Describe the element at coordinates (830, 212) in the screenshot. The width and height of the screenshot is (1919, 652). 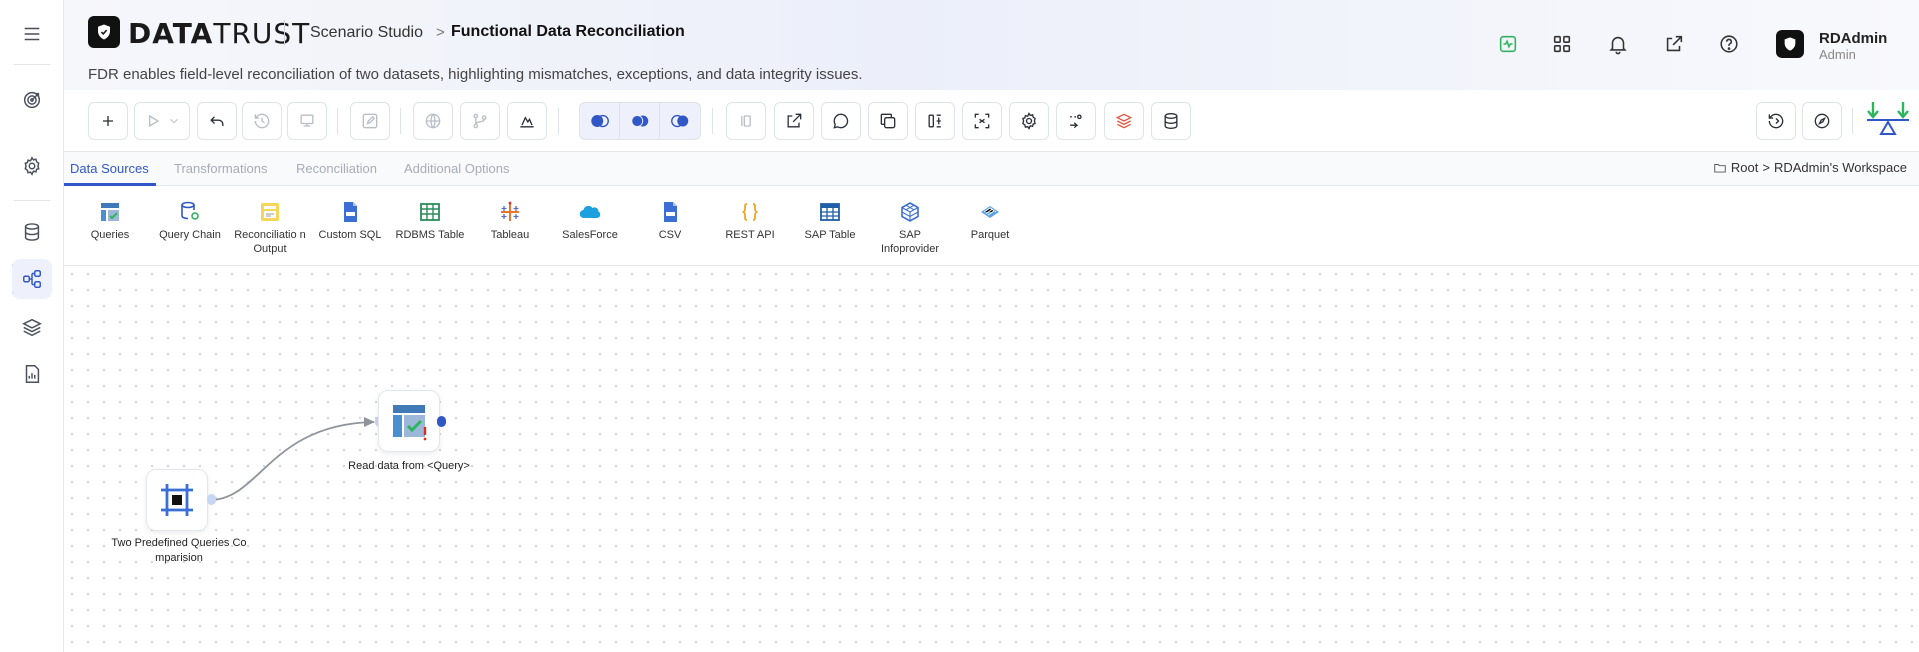
I see `sap-table-icon` at that location.